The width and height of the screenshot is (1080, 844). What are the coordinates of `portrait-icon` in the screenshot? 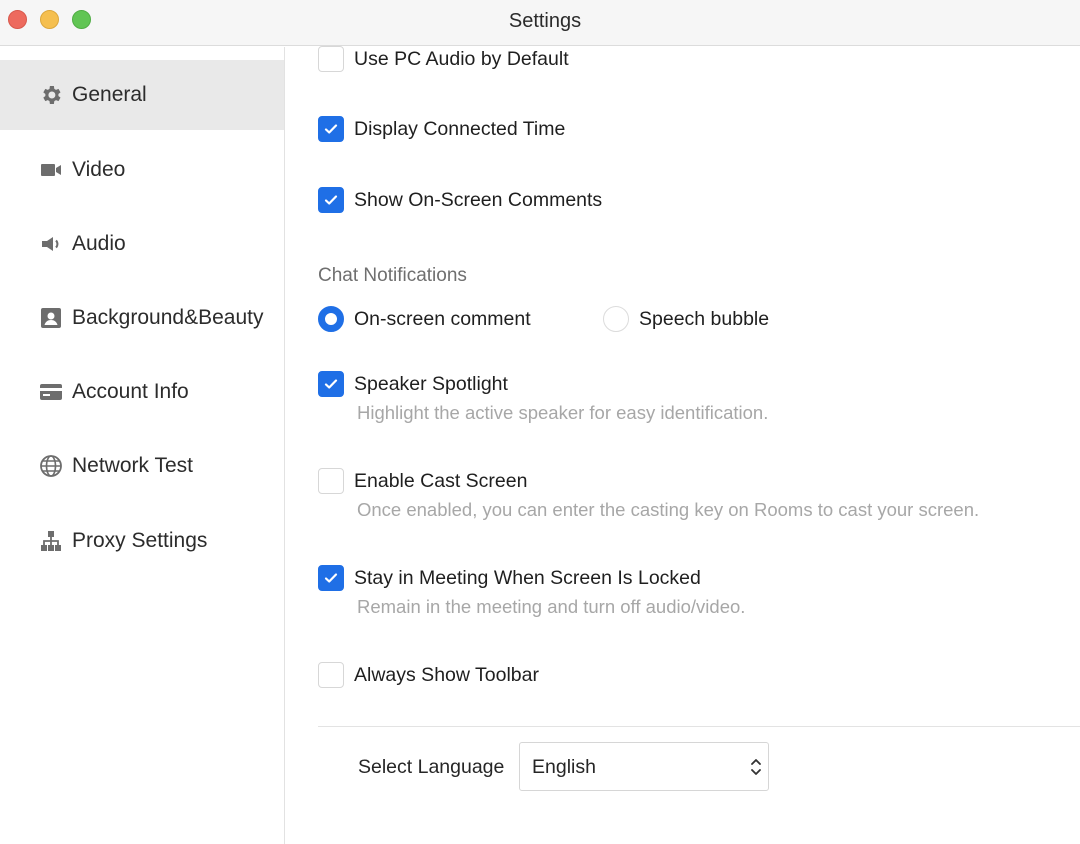 It's located at (51, 318).